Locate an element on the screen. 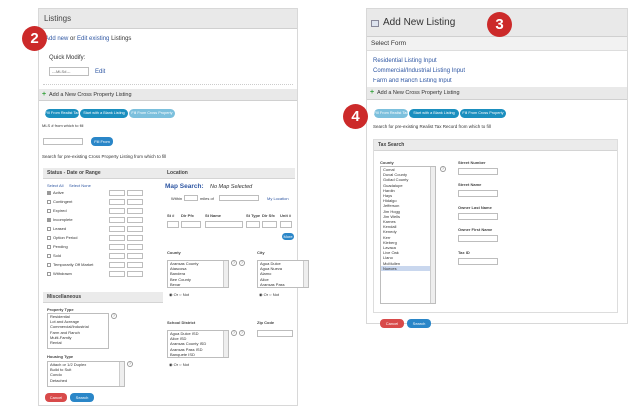 This screenshot has height=409, width=632. street-name-input is located at coordinates (478, 193).